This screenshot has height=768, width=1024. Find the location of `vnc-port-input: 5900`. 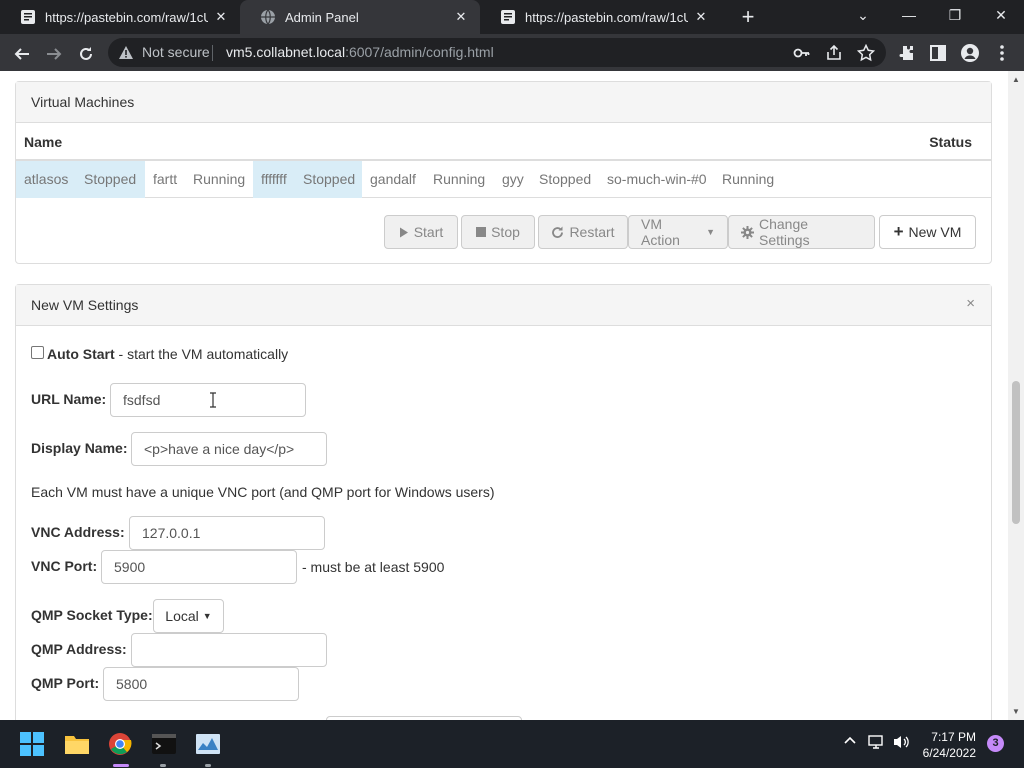

vnc-port-input: 5900 is located at coordinates (199, 567).